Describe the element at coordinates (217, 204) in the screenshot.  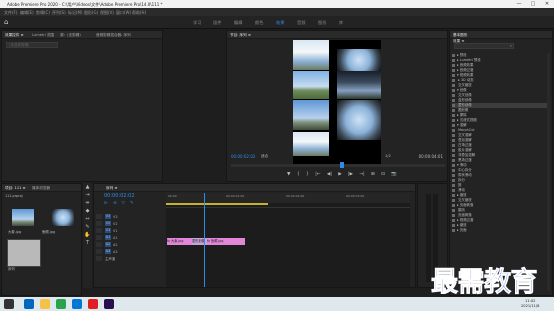
I see `work-area-bar` at that location.